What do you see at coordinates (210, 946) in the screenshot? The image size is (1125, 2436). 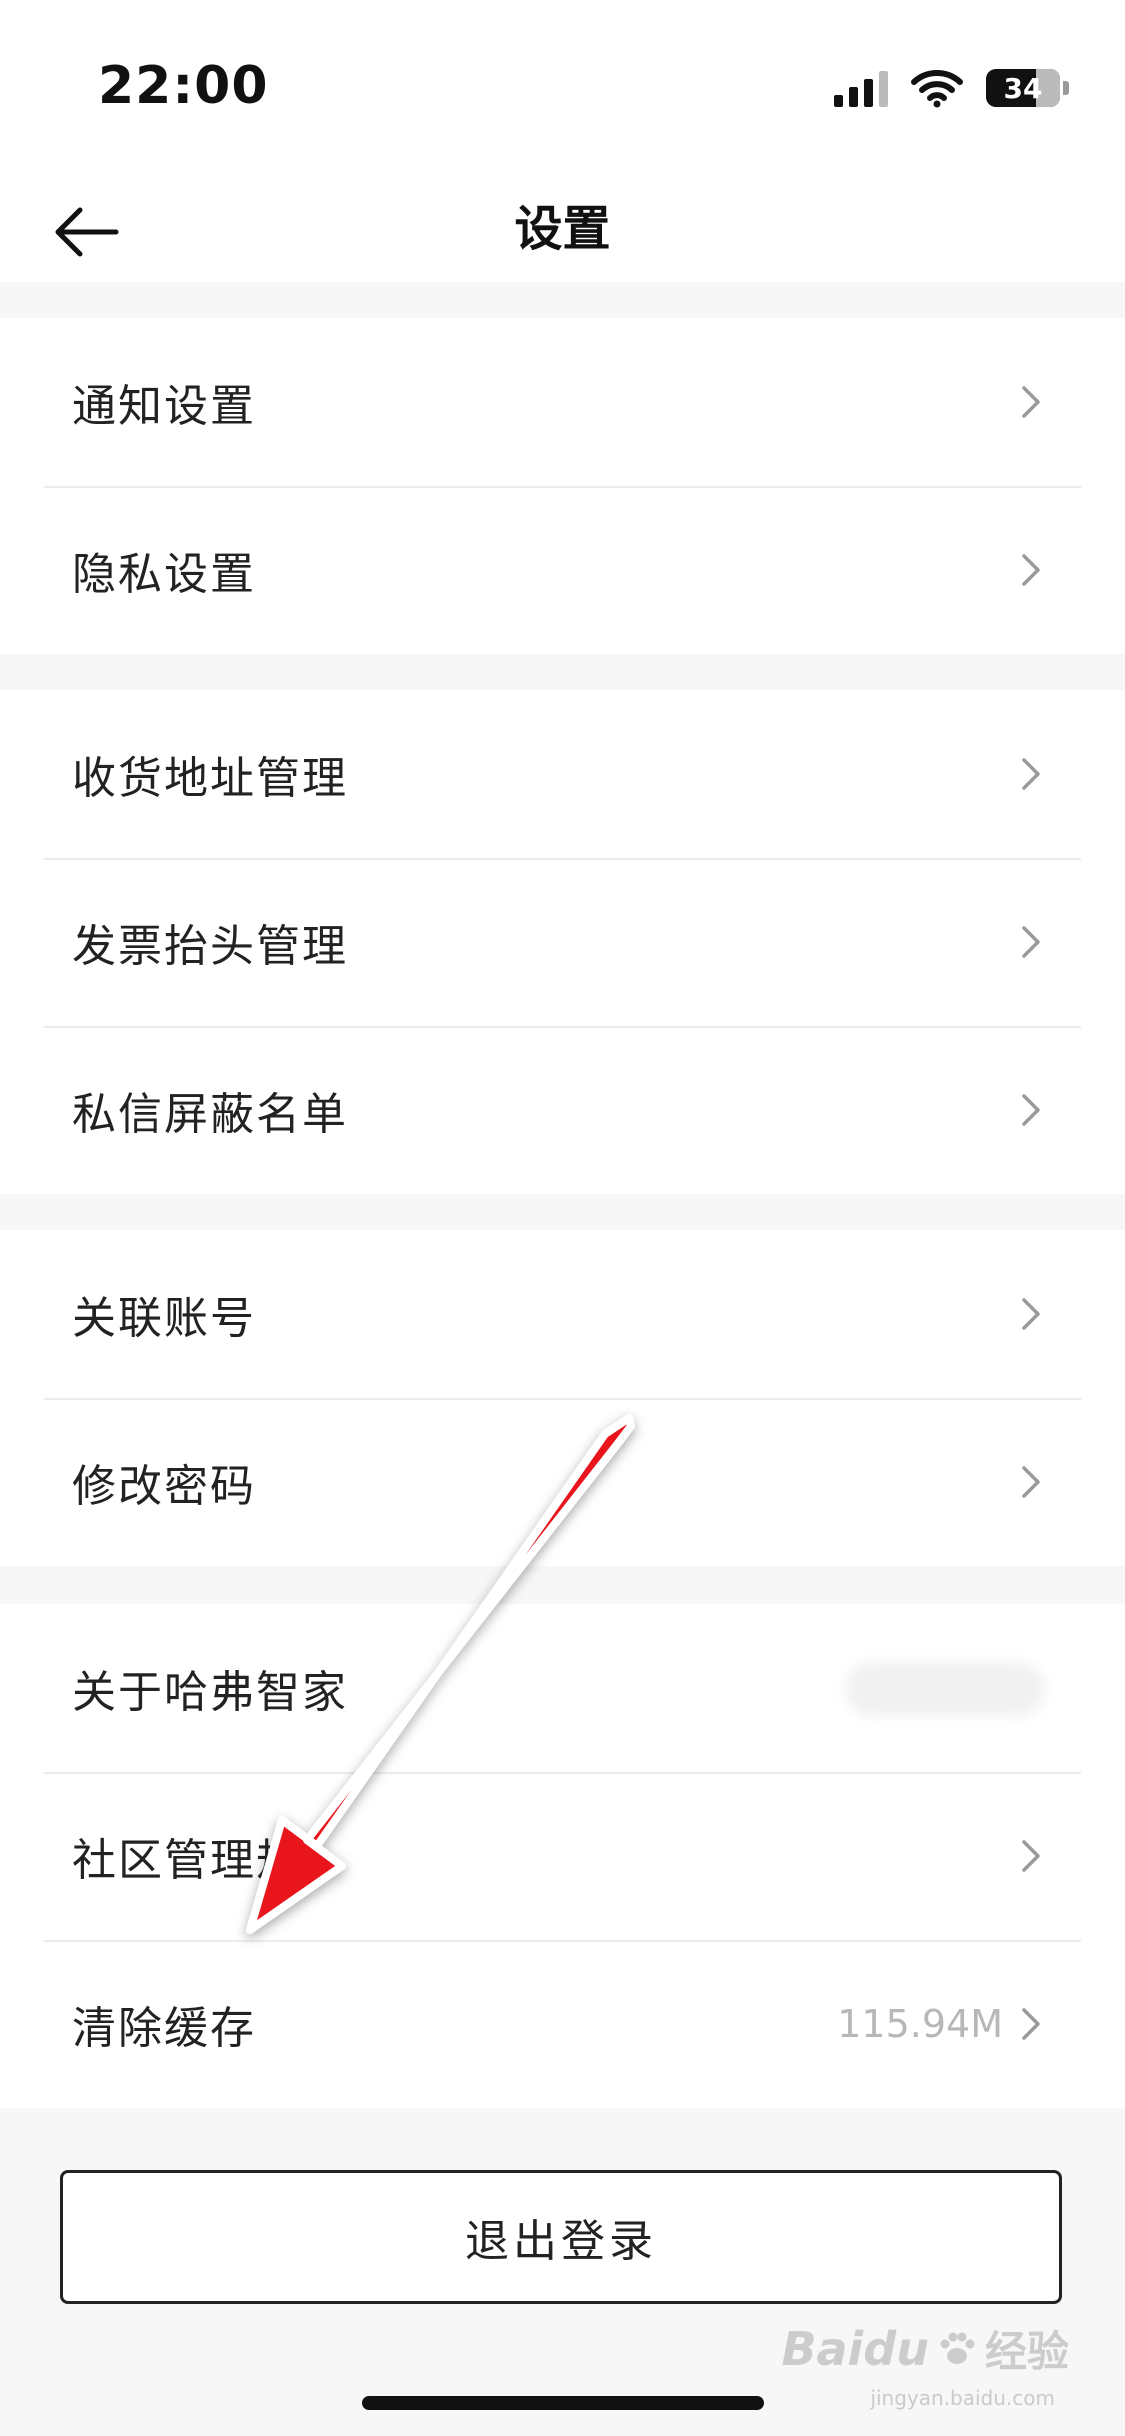 I see `row-label: 发票抬头管理` at bounding box center [210, 946].